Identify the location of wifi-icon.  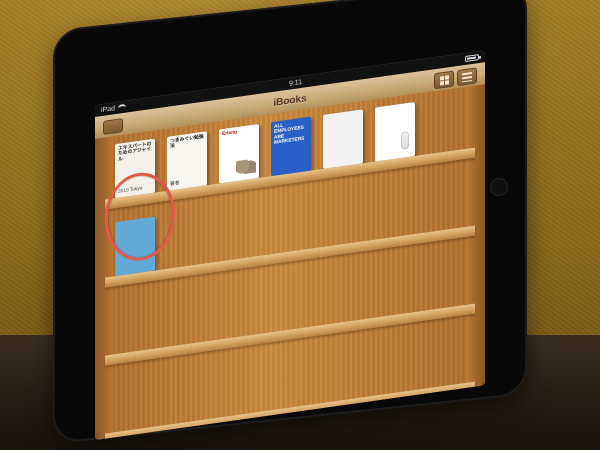
(122, 107).